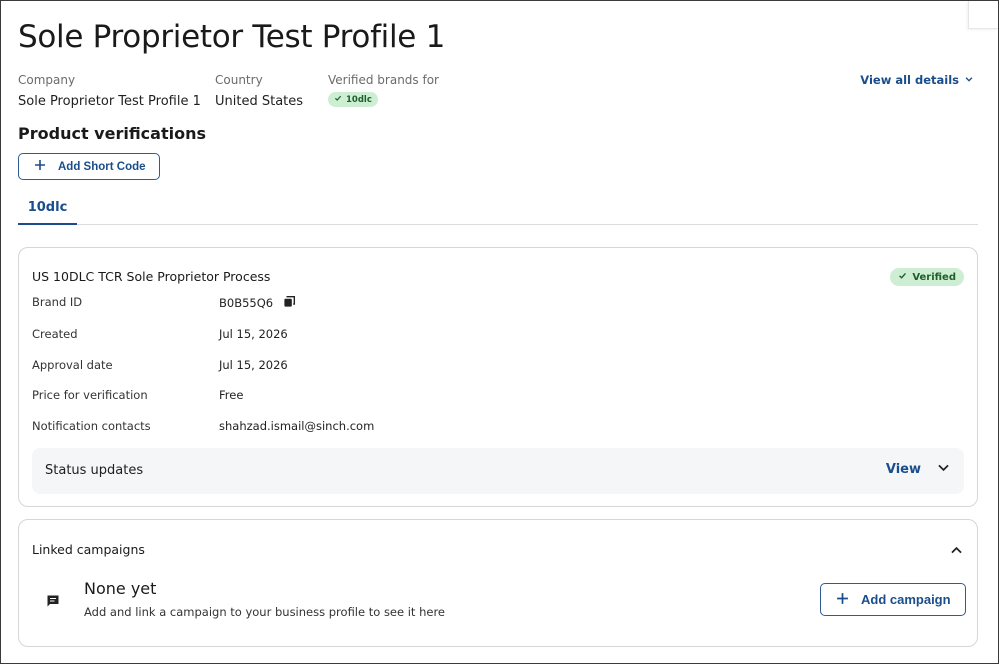 This screenshot has width=999, height=664. Describe the element at coordinates (72, 365) in the screenshot. I see `detail-label: Approval date` at that location.